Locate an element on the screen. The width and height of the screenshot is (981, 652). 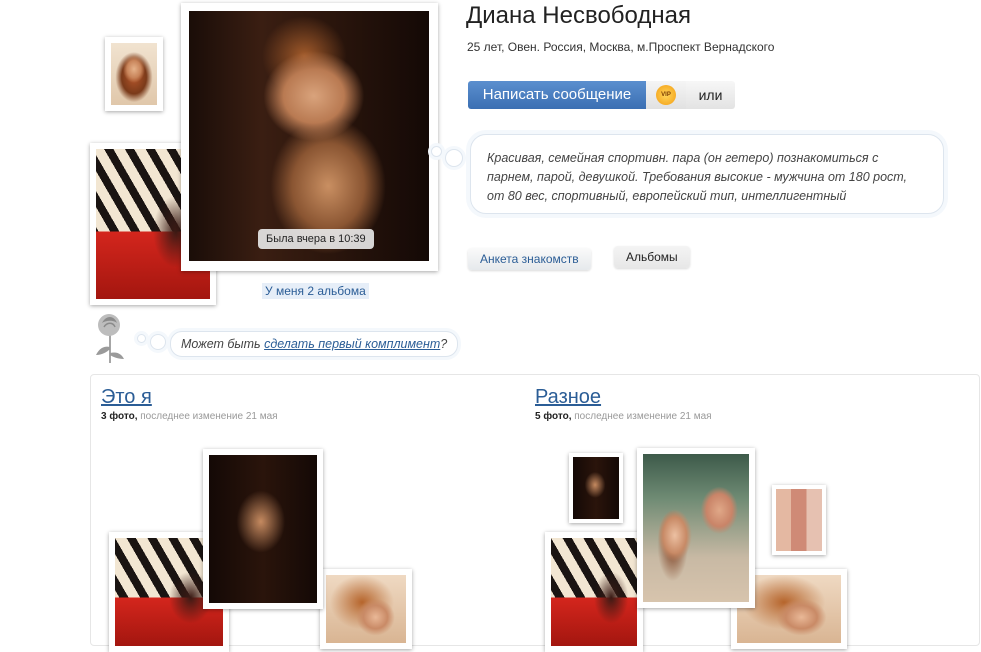
profile-thumb-small-photo is located at coordinates (134, 74).